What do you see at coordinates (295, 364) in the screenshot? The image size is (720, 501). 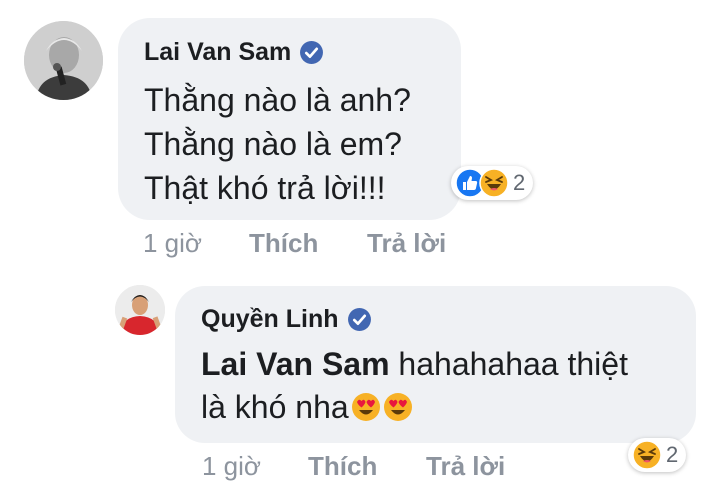 I see `mention-link: Lai Van Sam` at bounding box center [295, 364].